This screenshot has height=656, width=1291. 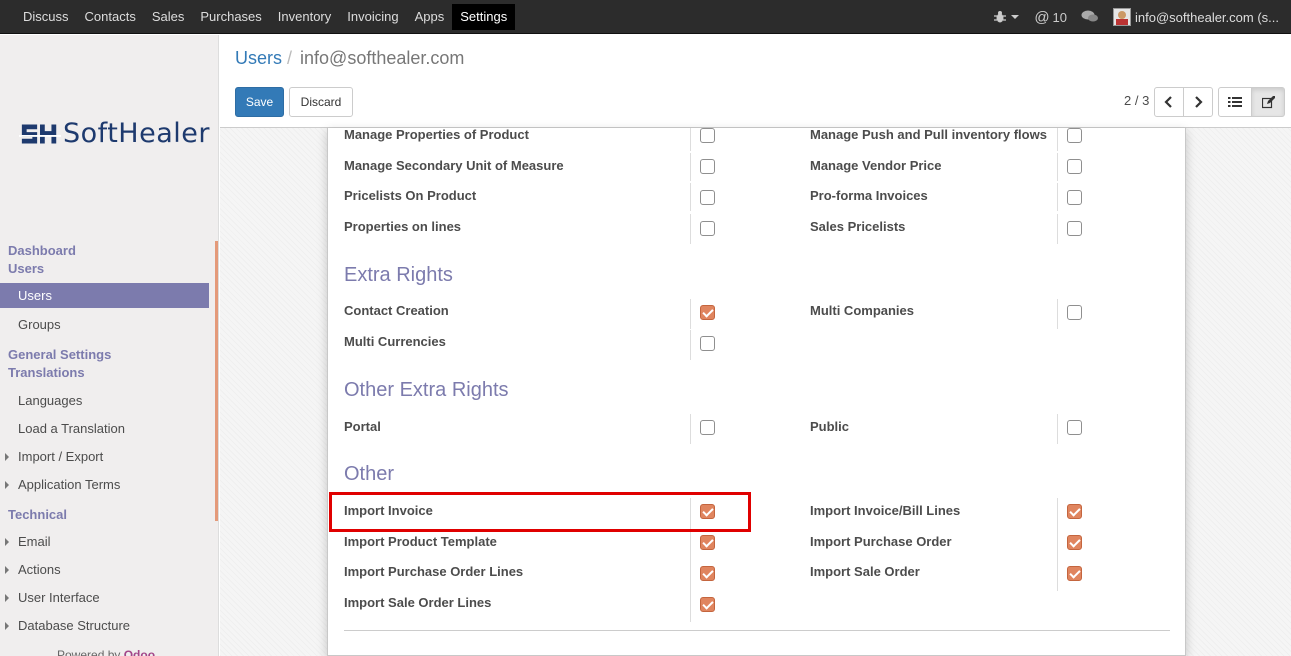 I want to click on field-label: Multi Currencies, so click(x=395, y=341).